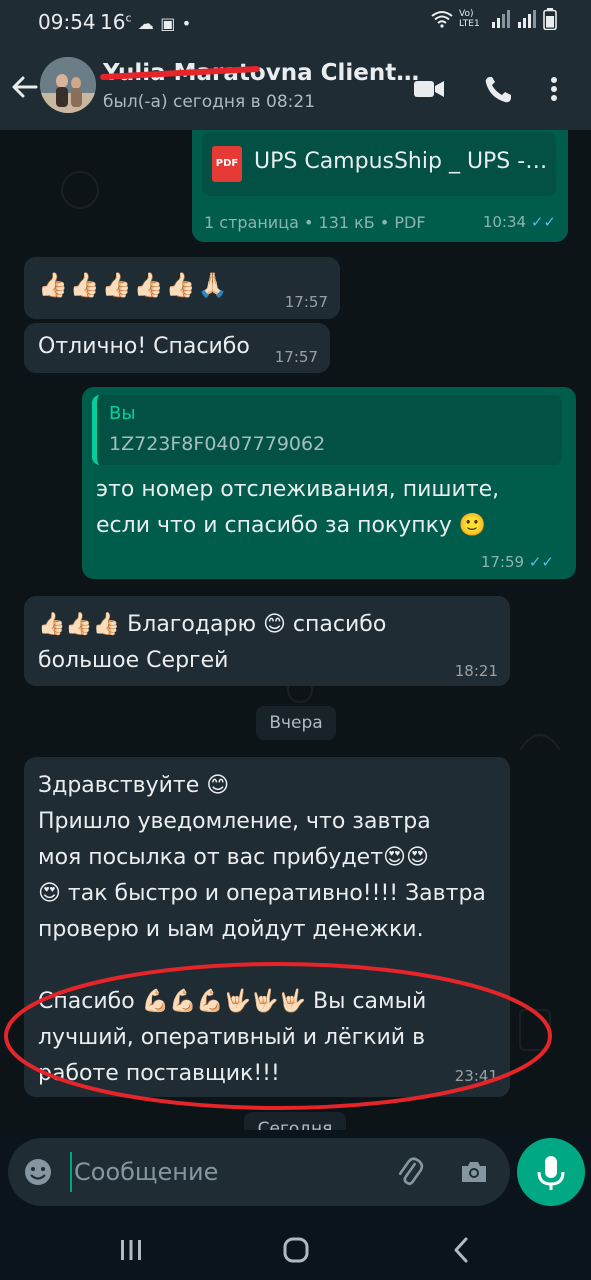 This screenshot has height=1280, width=591. I want to click on status-extra: 16c ☁ ▣ •, so click(146, 22).